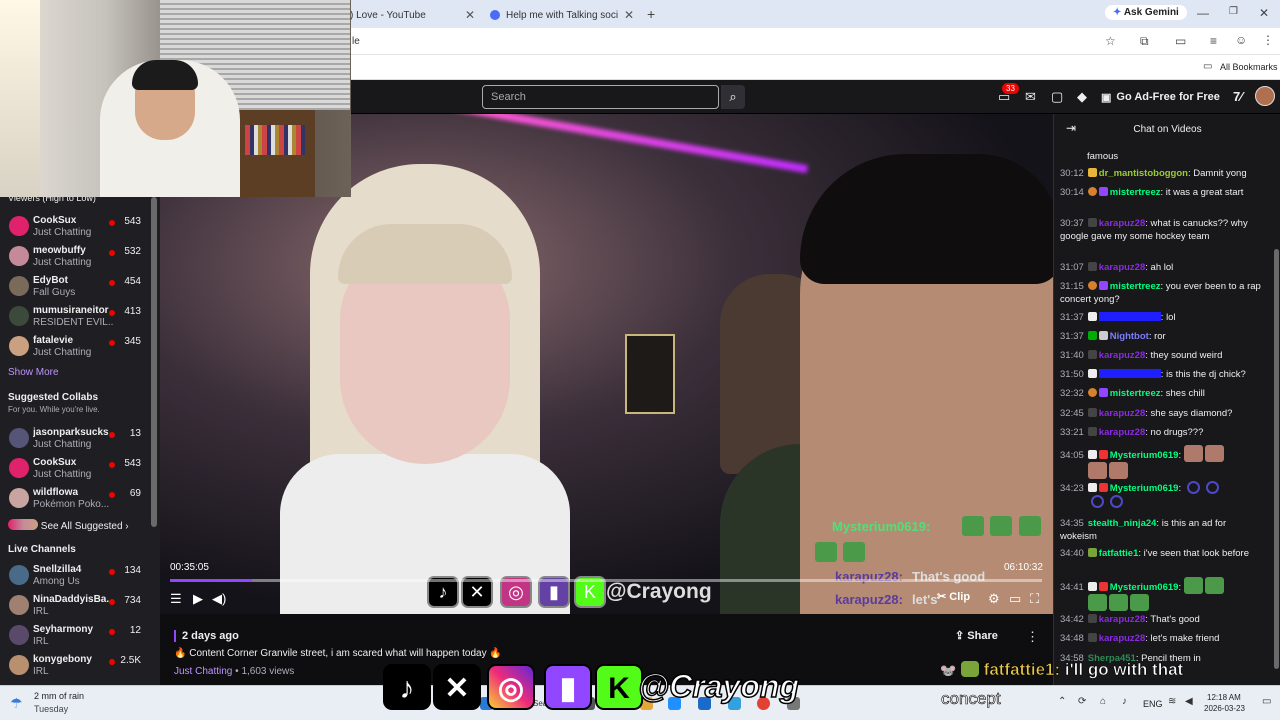 This screenshot has width=1280, height=720. I want to click on chapters-icon: ☰, so click(176, 599).